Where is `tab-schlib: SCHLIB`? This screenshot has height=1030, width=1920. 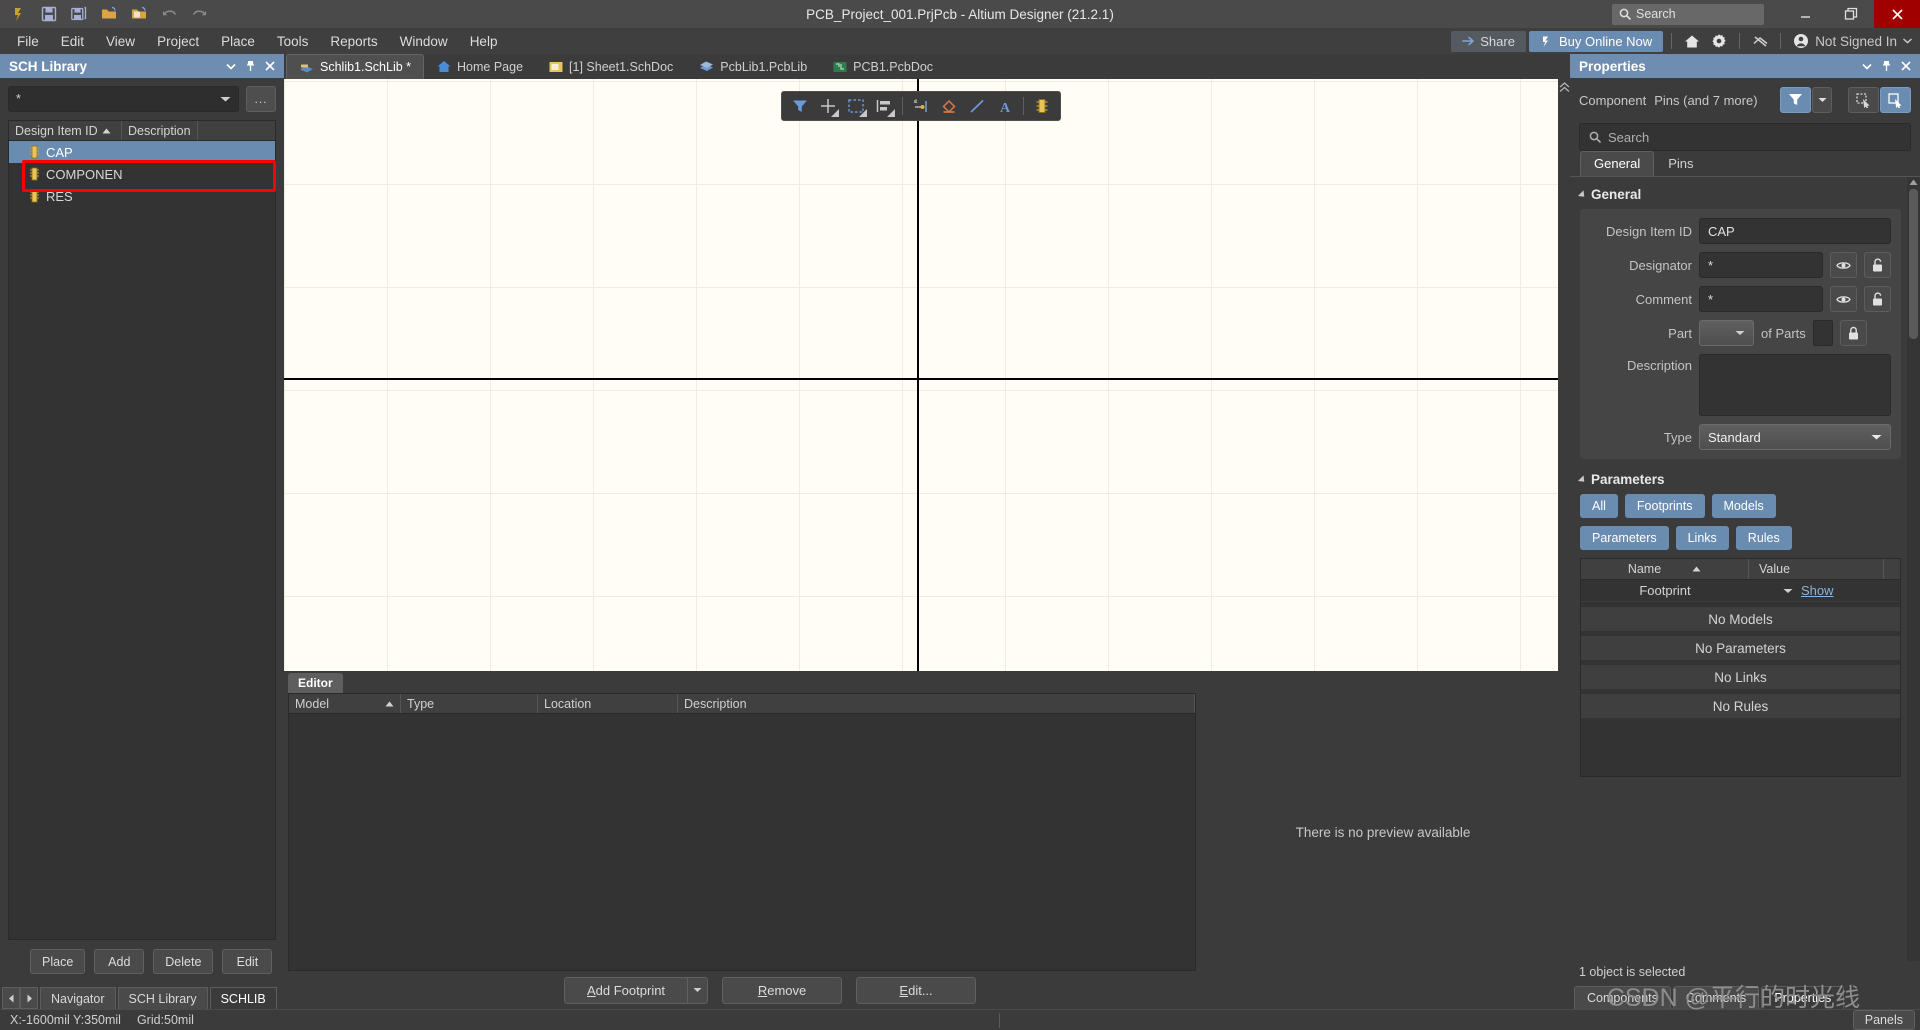 tab-schlib: SCHLIB is located at coordinates (243, 998).